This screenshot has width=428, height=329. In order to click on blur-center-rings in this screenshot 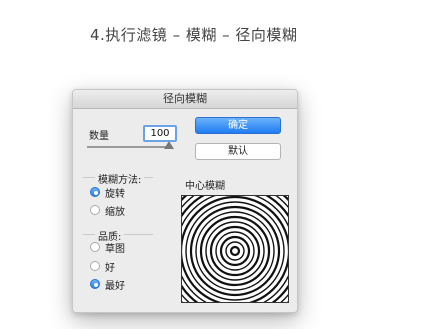, I will do `click(228, 243)`.